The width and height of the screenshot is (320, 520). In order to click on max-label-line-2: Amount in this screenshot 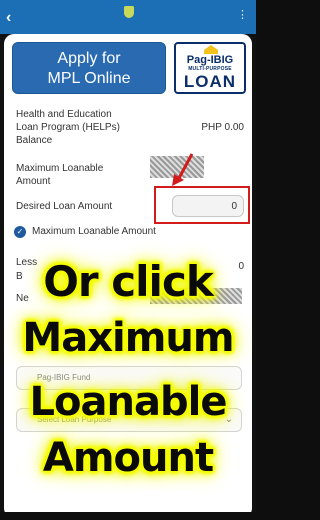, I will do `click(33, 181)`.